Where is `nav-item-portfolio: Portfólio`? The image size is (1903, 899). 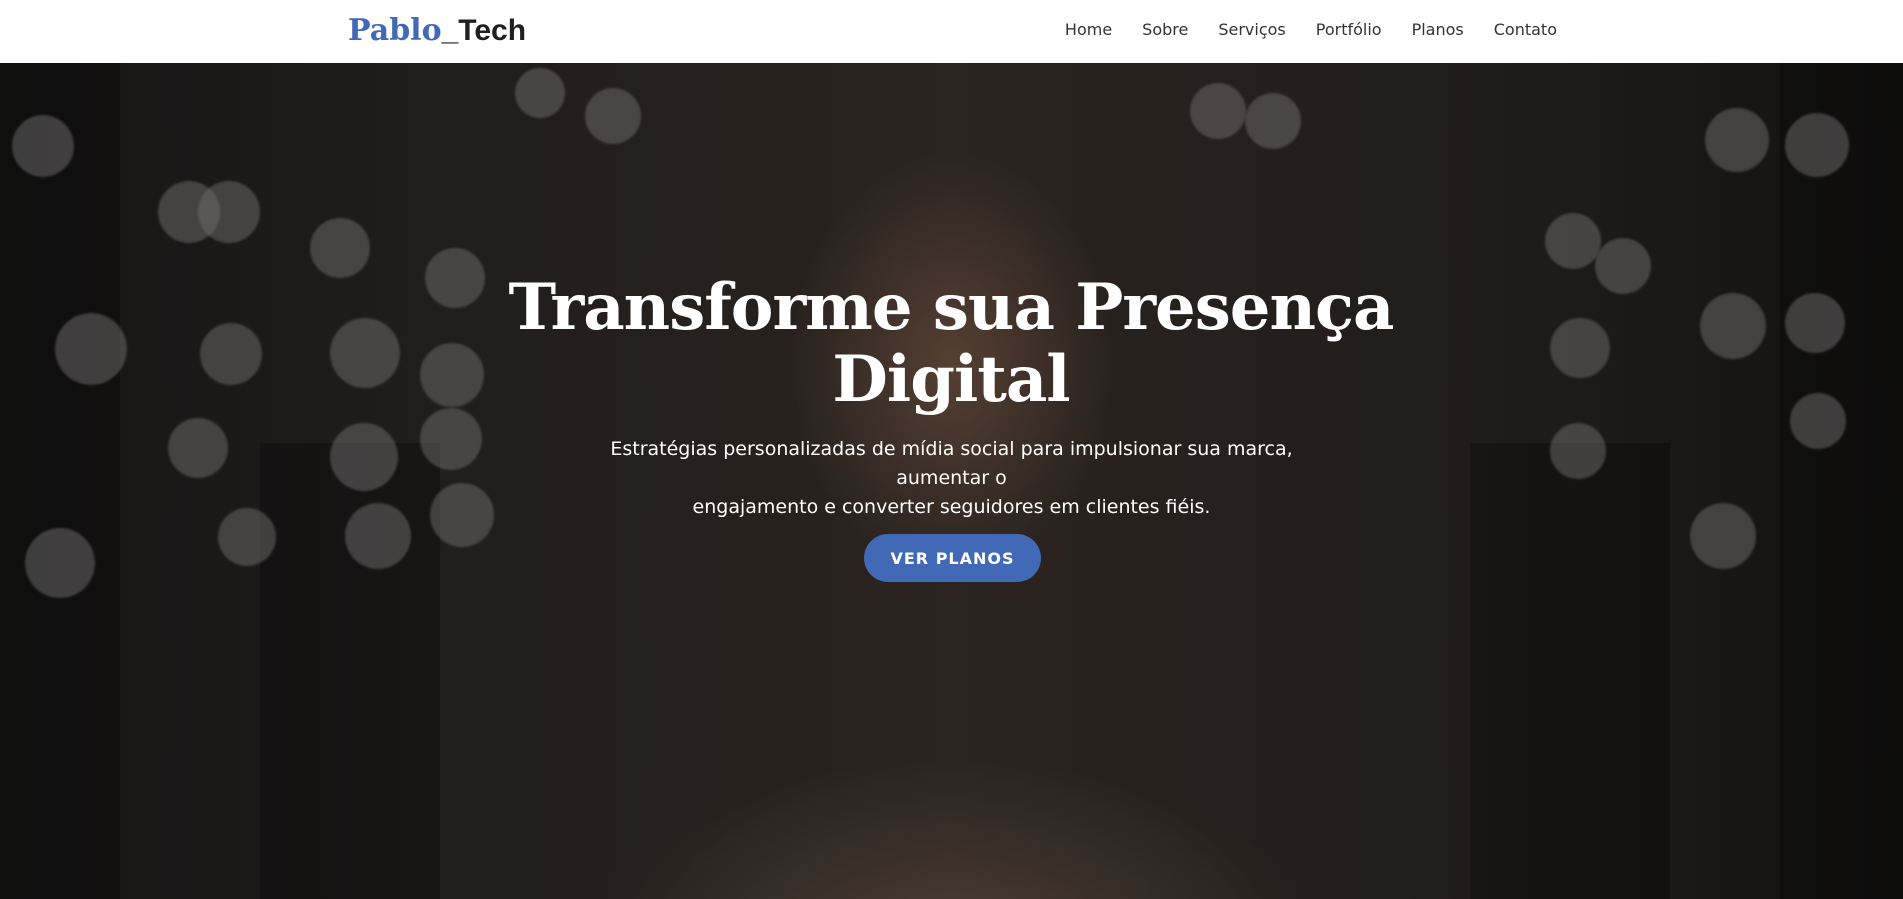
nav-item-portfolio: Portfólio is located at coordinates (1349, 29).